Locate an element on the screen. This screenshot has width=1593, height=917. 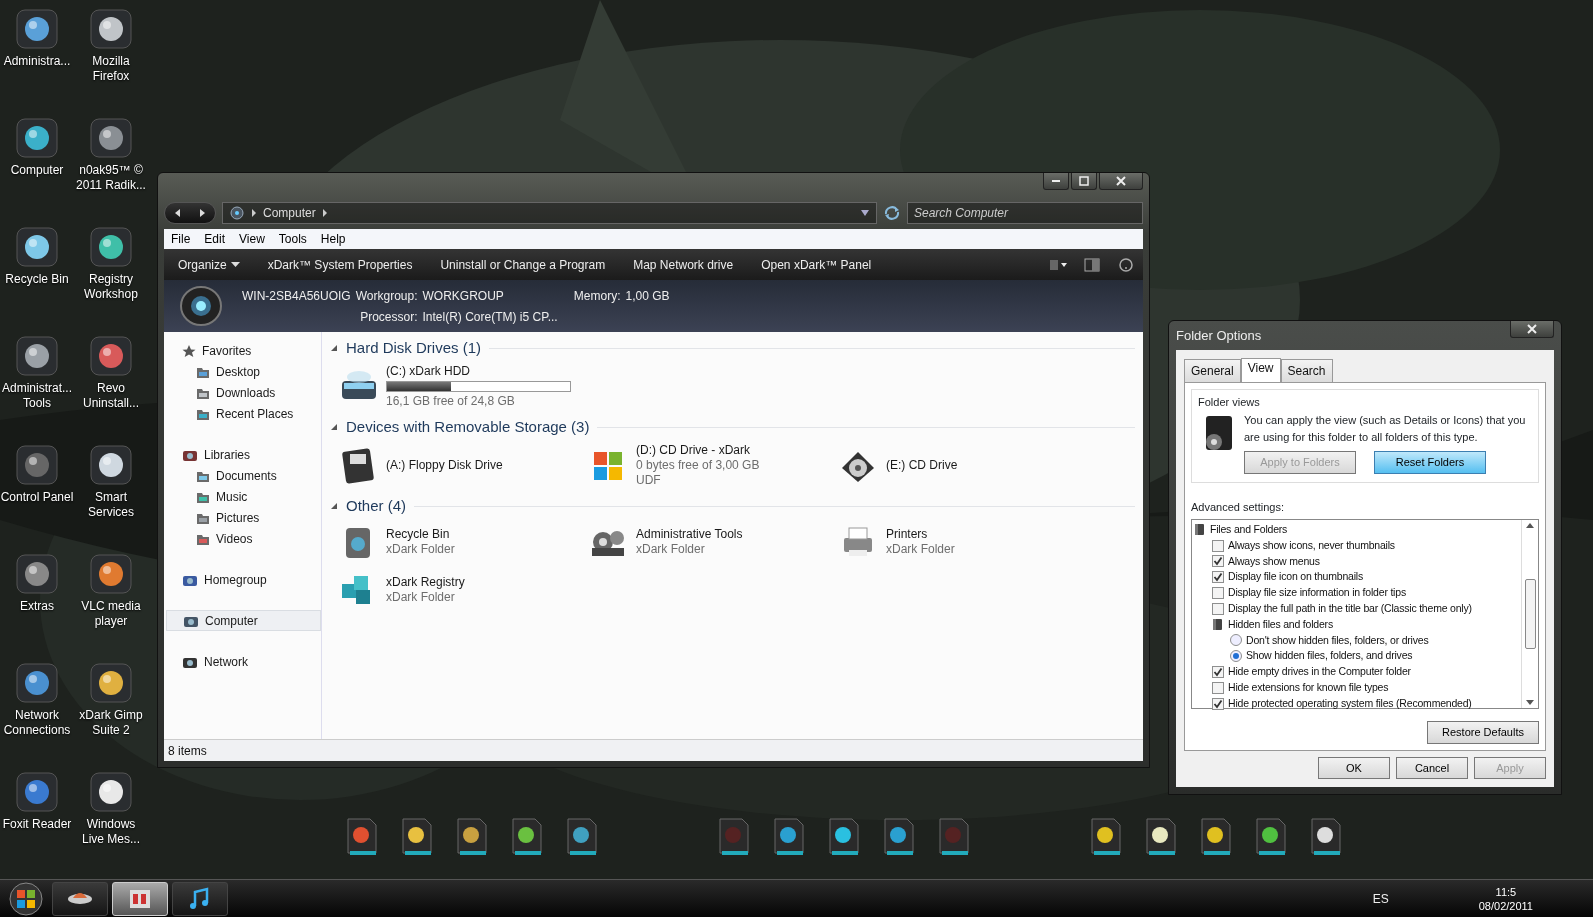
tab: View is located at coordinates (1260, 370).